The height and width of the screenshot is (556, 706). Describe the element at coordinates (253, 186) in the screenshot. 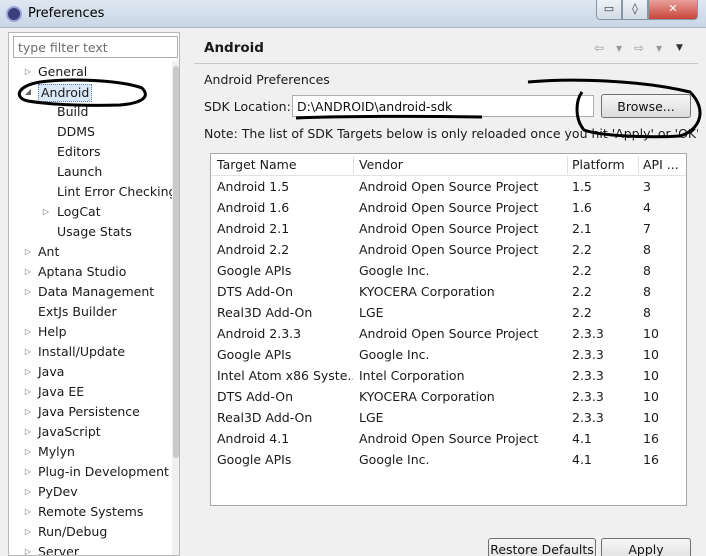

I see `table-cell: Android 1.5` at that location.